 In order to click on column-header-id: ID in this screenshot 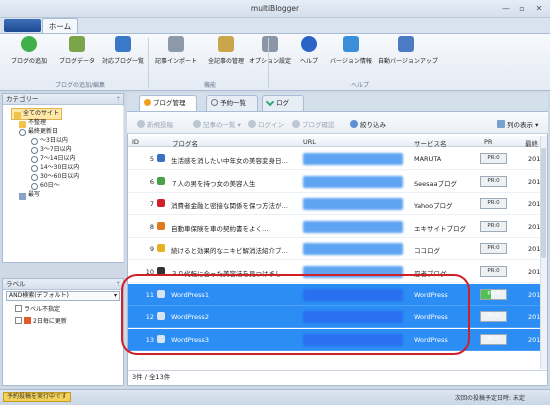, I will do `click(135, 142)`.